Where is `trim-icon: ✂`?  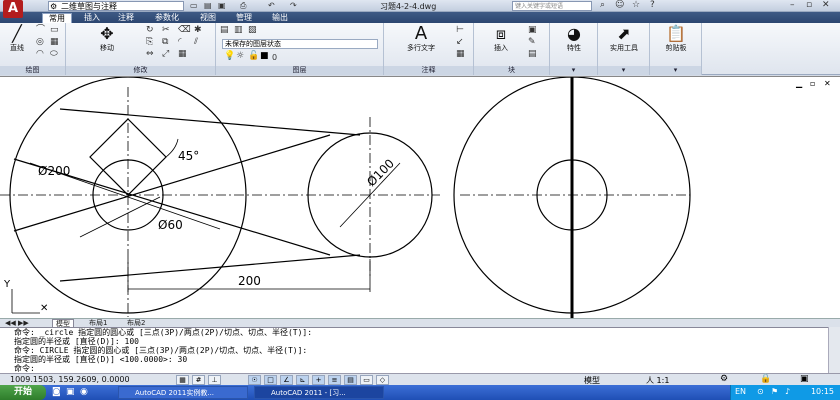
trim-icon: ✂ is located at coordinates (166, 30).